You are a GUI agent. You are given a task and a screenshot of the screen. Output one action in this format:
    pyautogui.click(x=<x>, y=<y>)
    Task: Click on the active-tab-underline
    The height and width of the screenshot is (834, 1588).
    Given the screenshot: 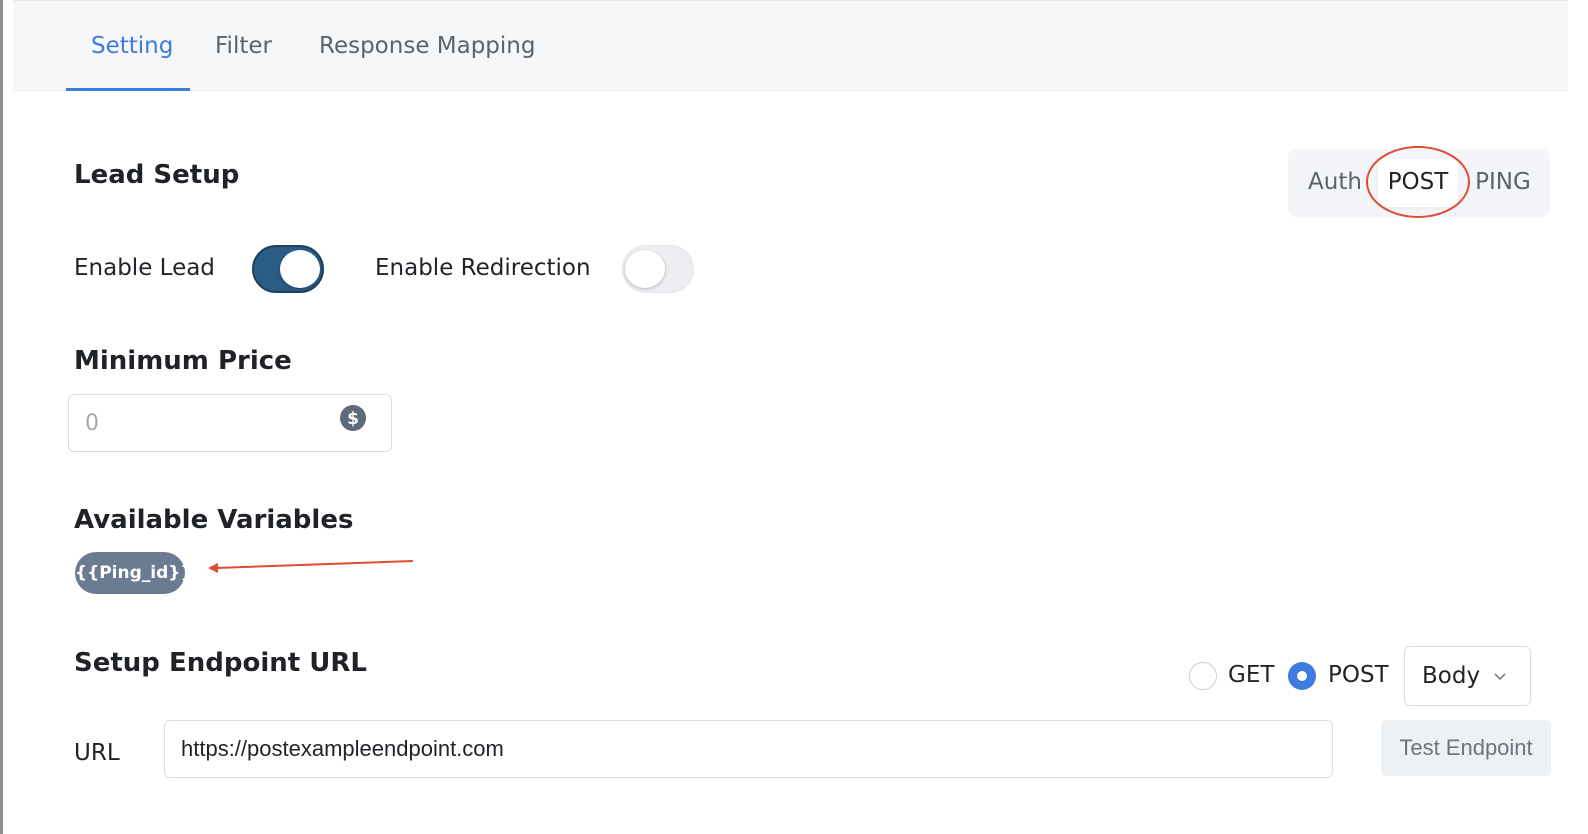 What is the action you would take?
    pyautogui.click(x=128, y=89)
    